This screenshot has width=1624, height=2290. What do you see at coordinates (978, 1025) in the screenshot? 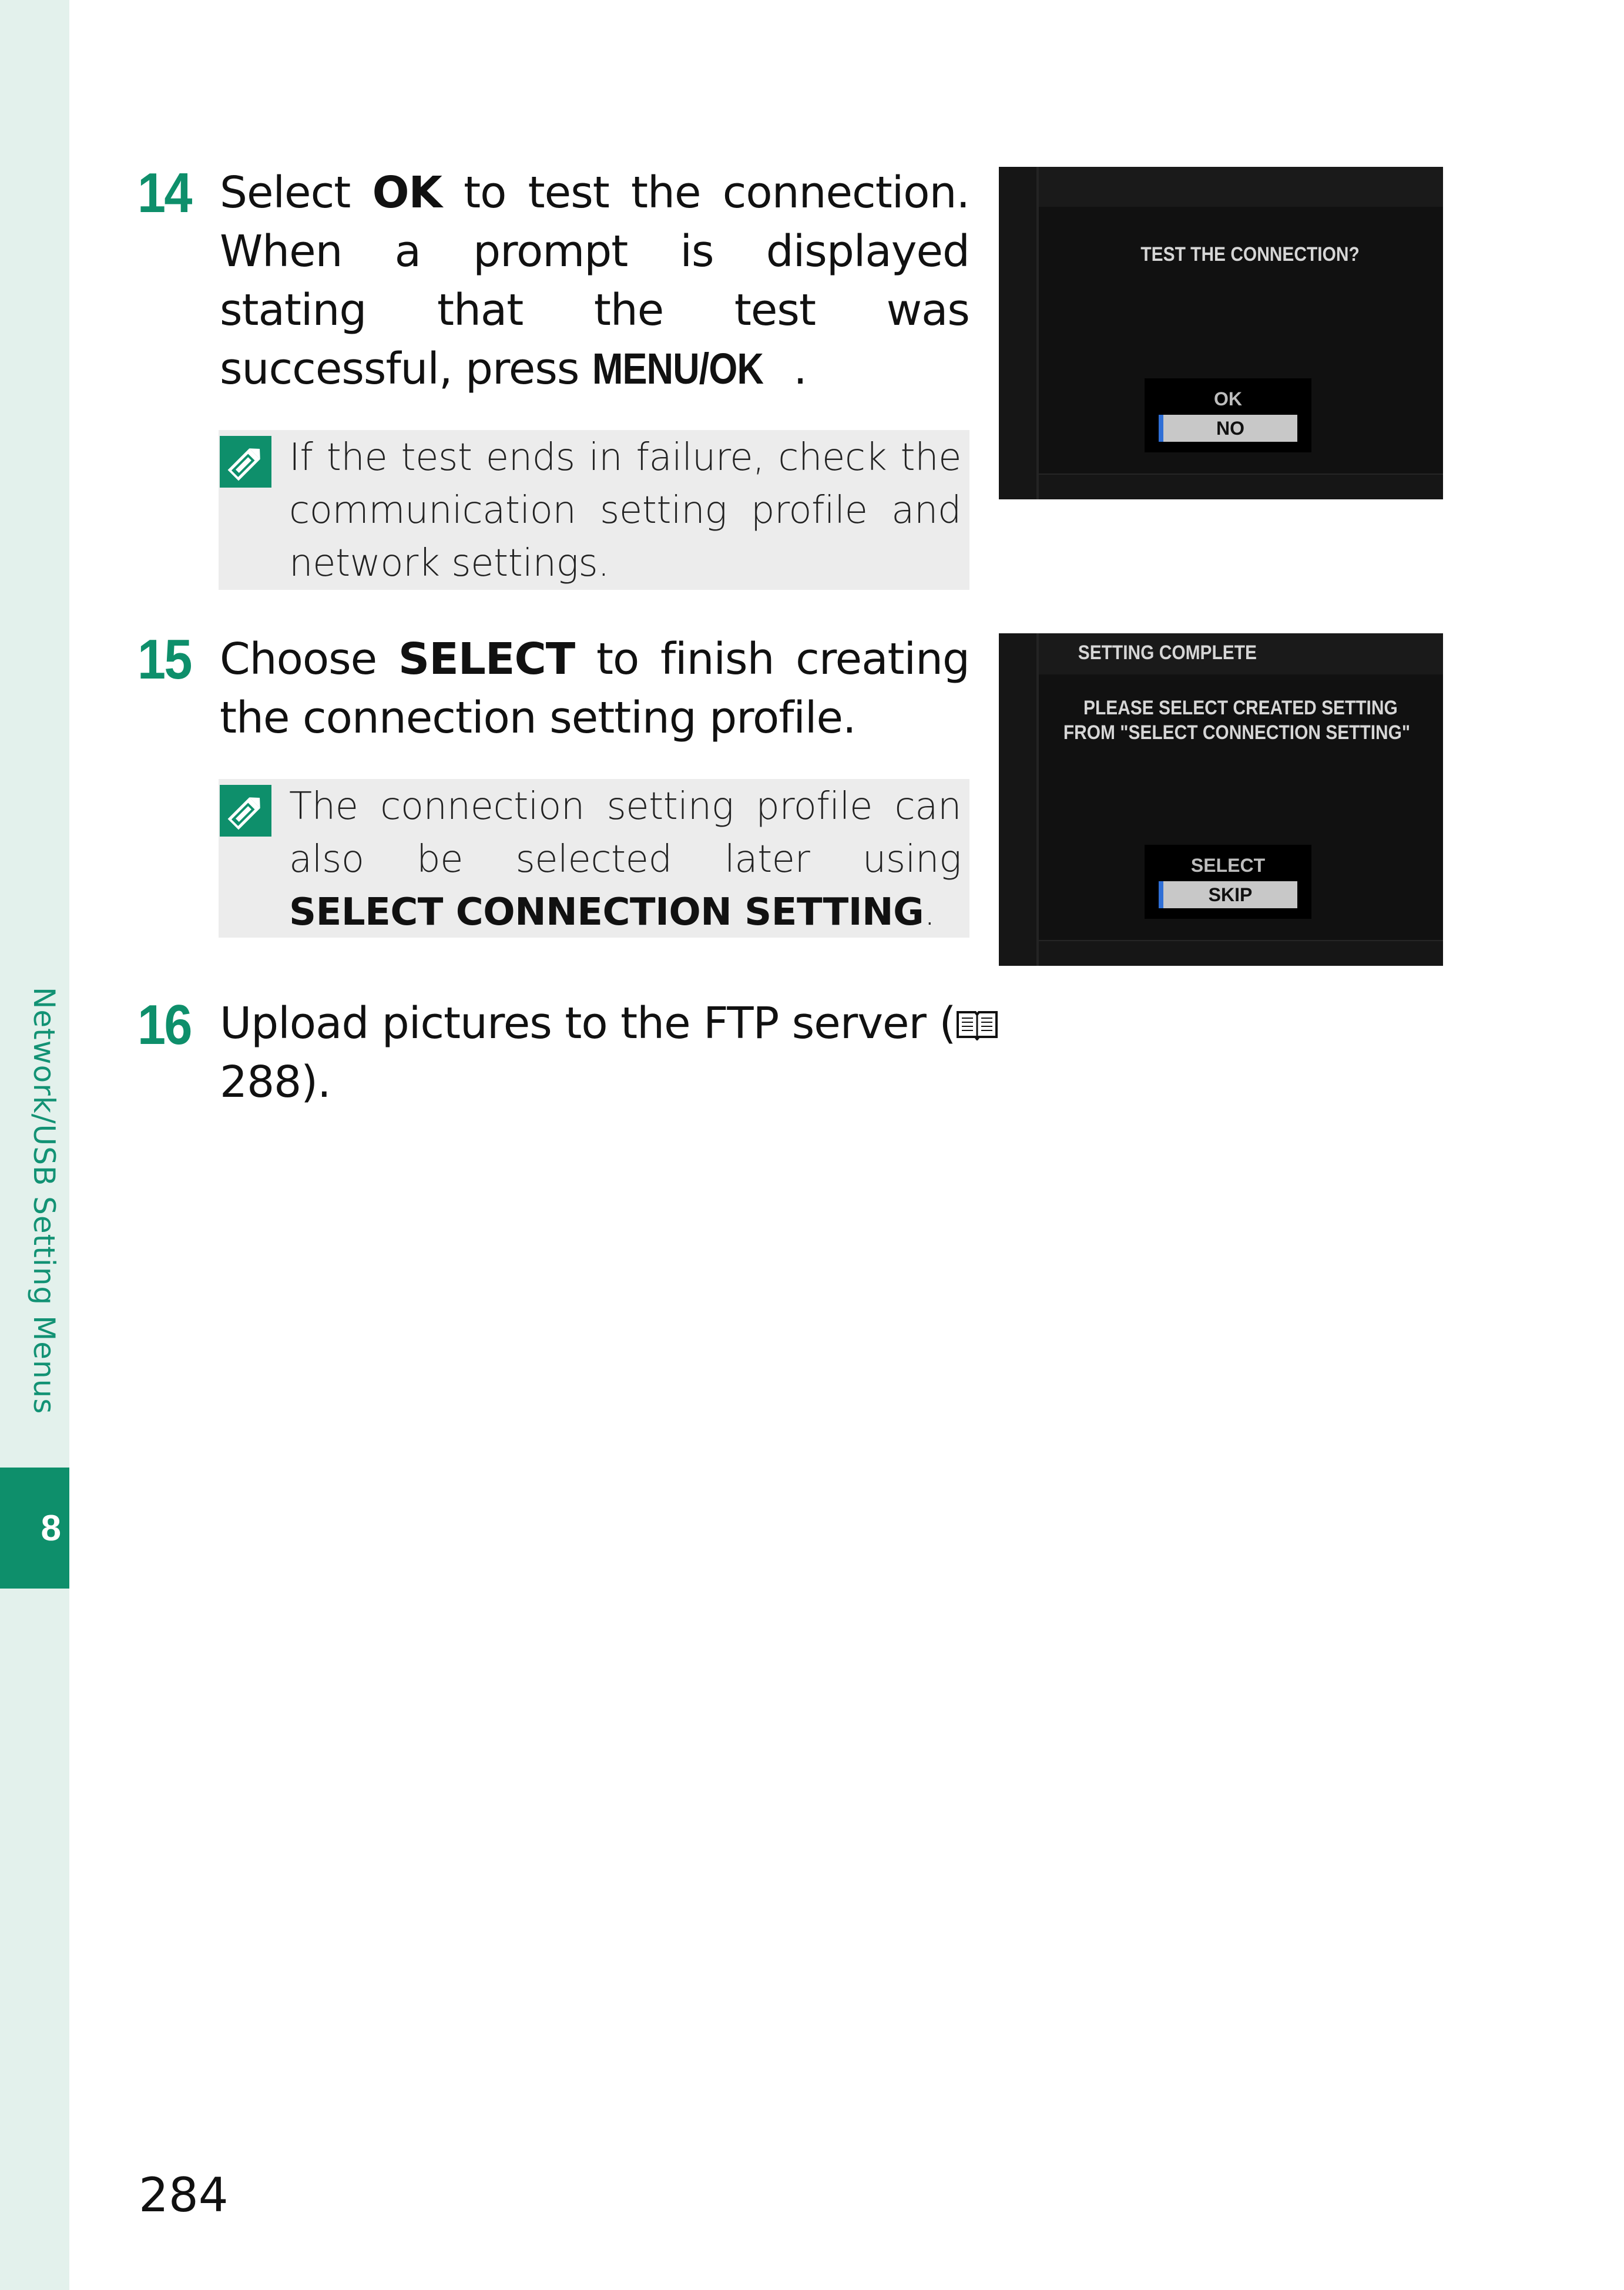
I see `book-reference-icon` at bounding box center [978, 1025].